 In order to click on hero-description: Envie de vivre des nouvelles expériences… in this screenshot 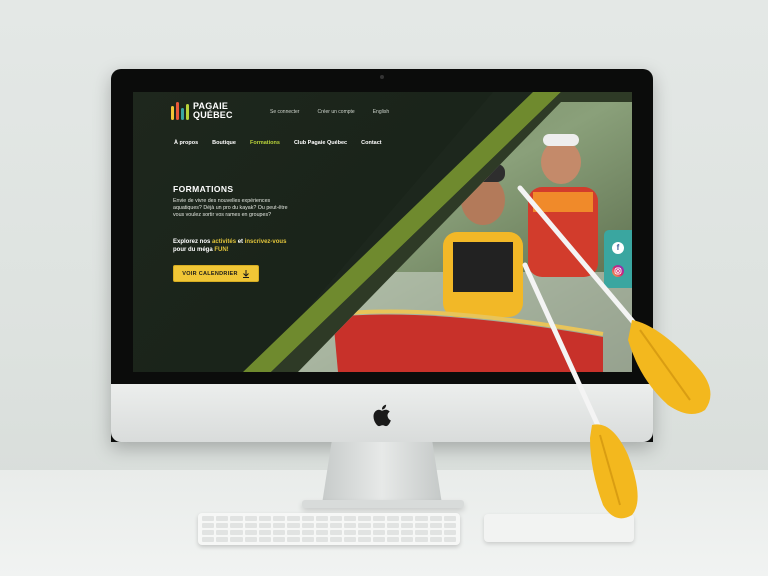, I will do `click(230, 208)`.